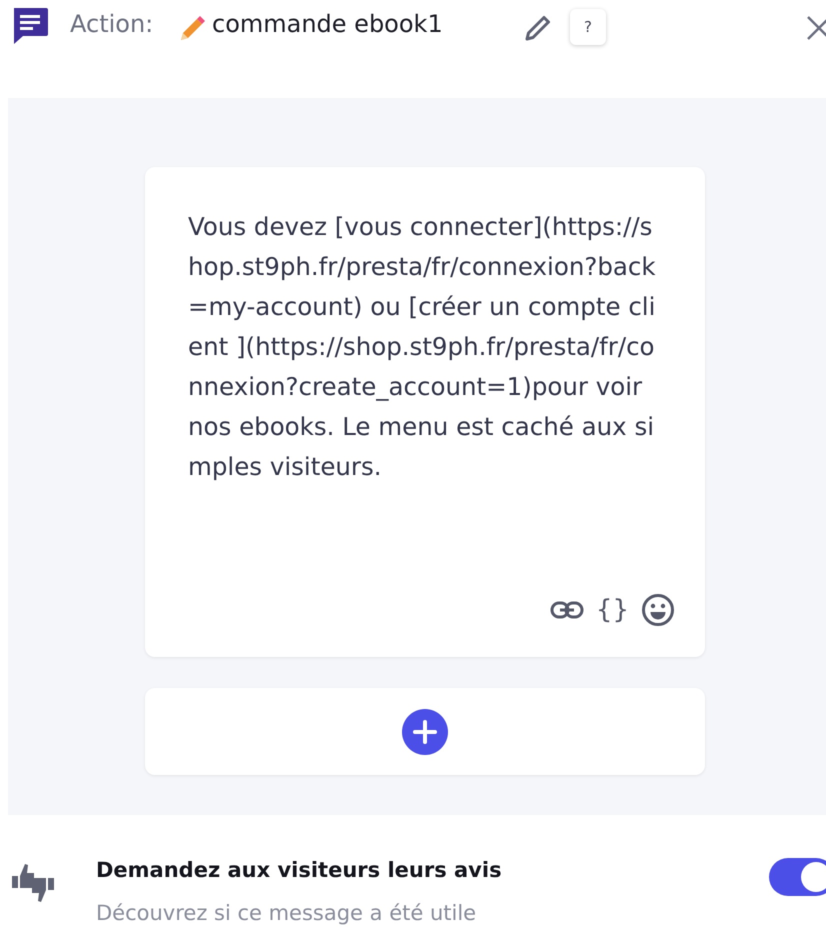 This screenshot has width=826, height=933. Describe the element at coordinates (286, 913) in the screenshot. I see `feedback-subtitle: Découvrez si ce message a été utile` at that location.